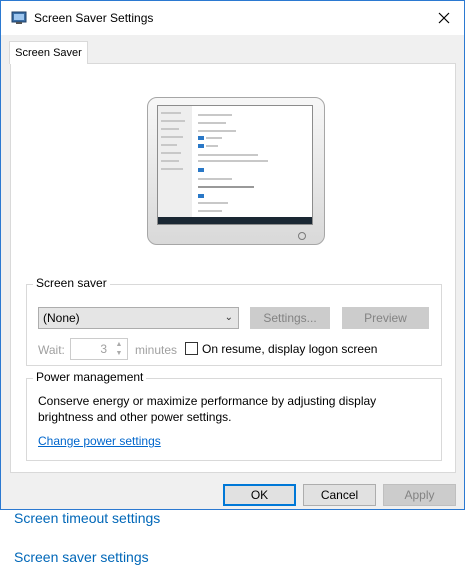 Image resolution: width=465 pixels, height=568 pixels. I want to click on resume-logon-label: On resume, display logon screen, so click(289, 349).